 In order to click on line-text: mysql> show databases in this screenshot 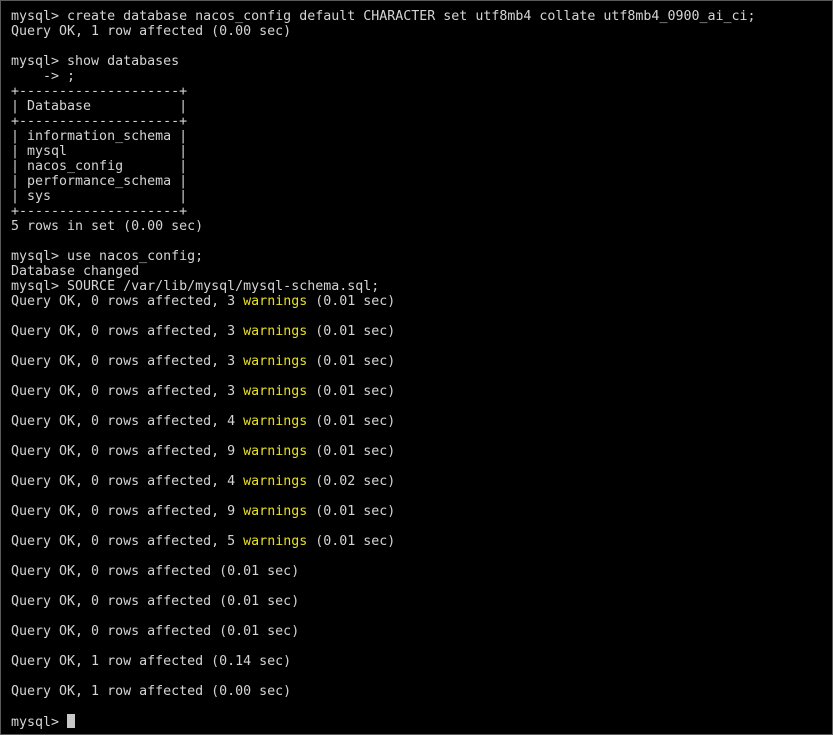, I will do `click(95, 61)`.